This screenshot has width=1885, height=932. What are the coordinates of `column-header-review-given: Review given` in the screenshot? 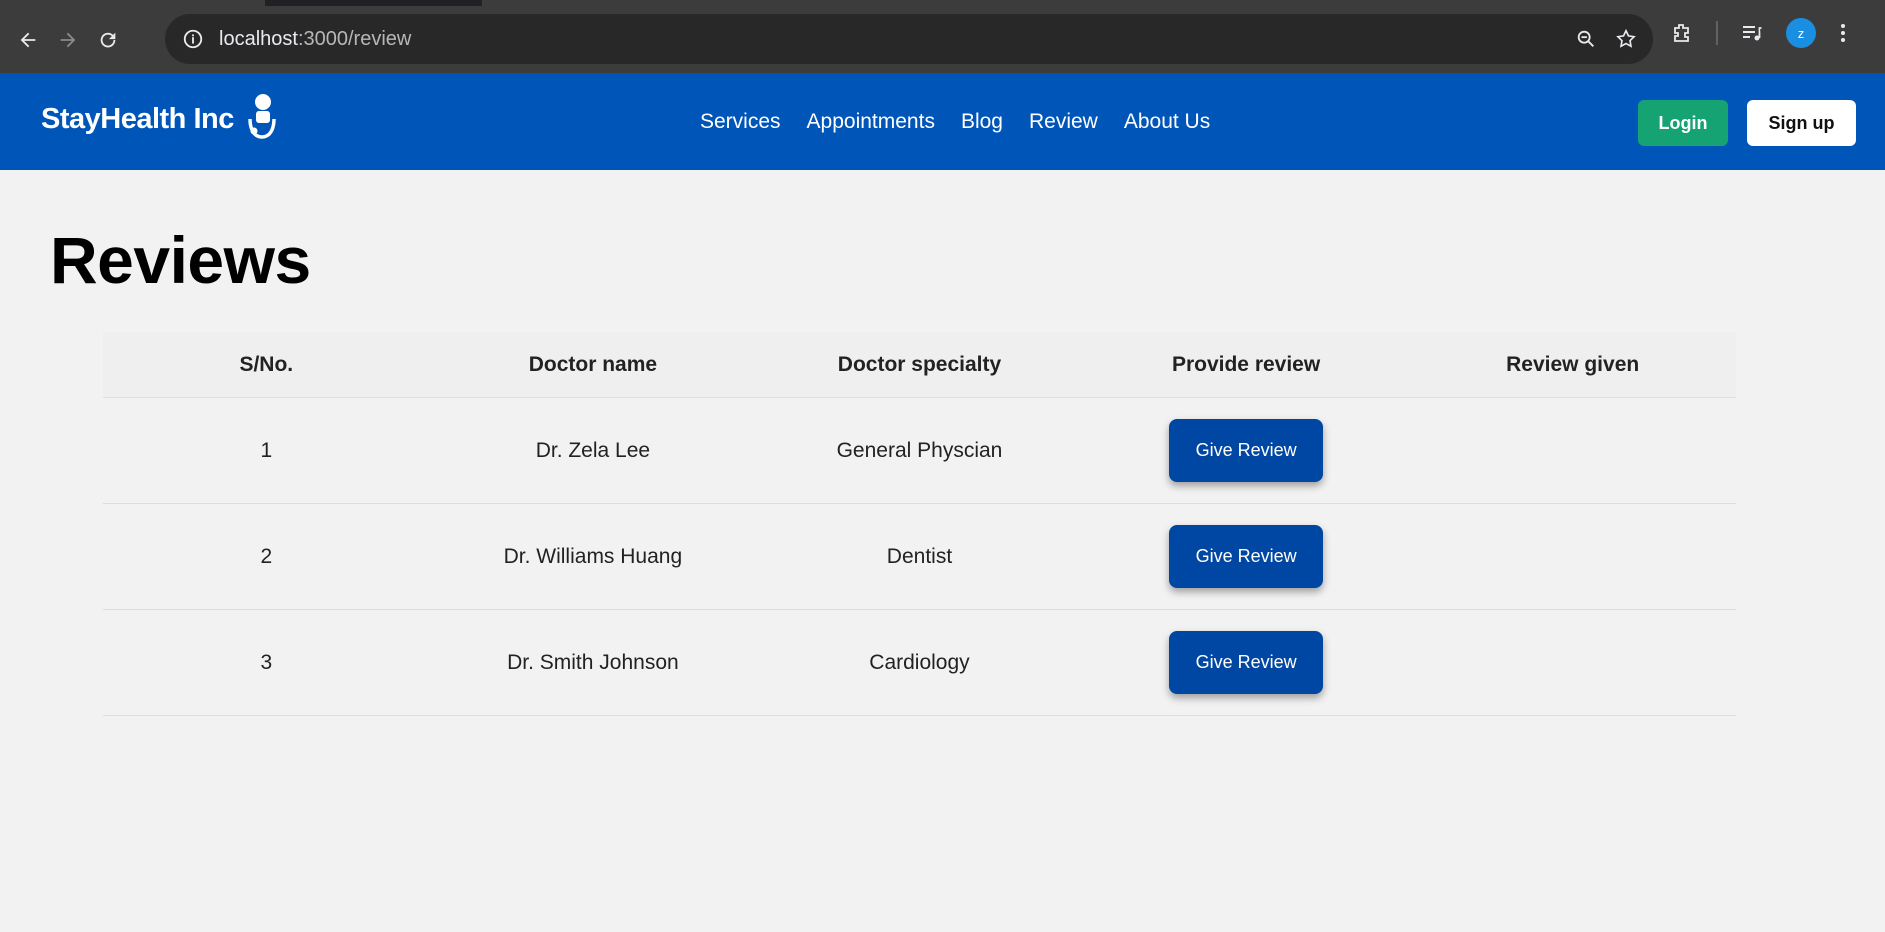 It's located at (1573, 364).